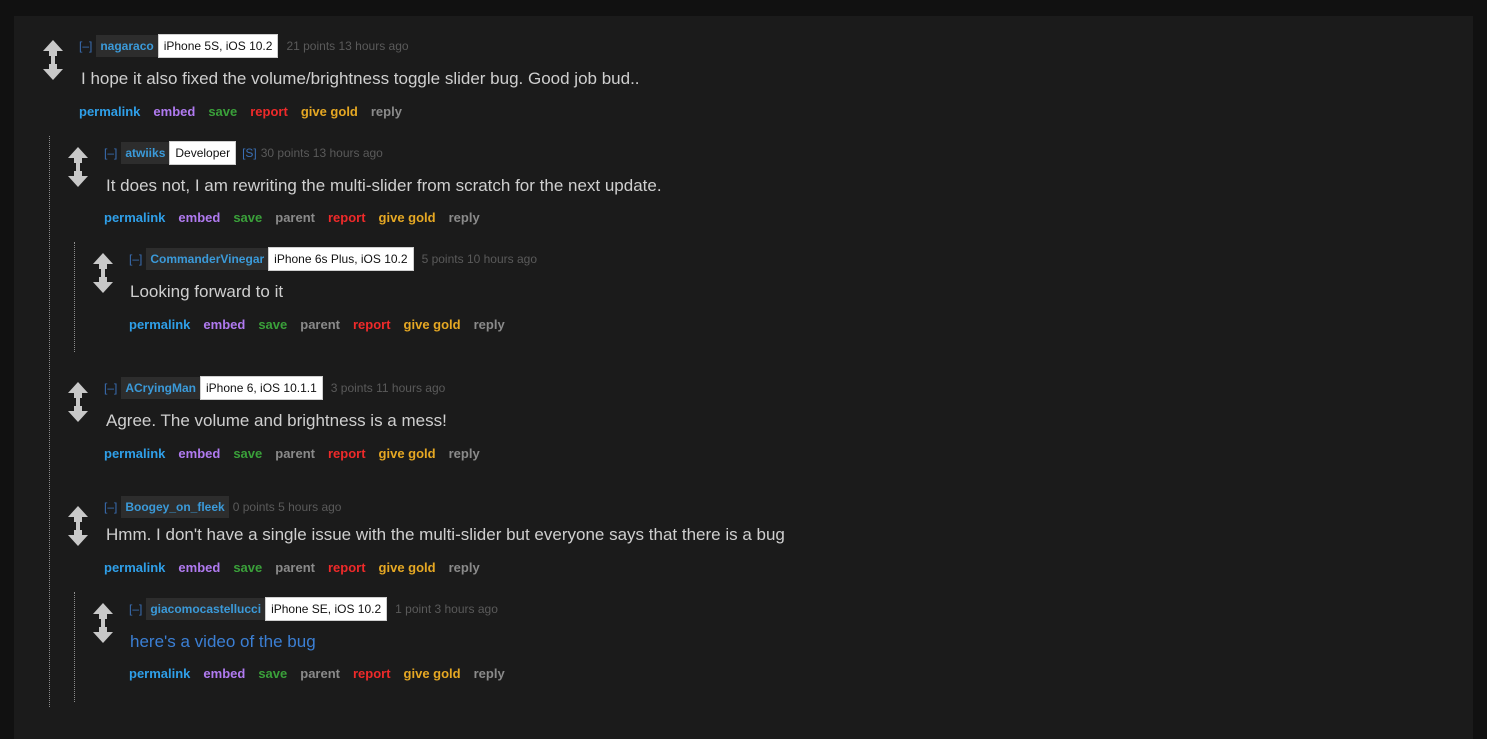  I want to click on comment-meta: 21 points 13 hours ago, so click(347, 46).